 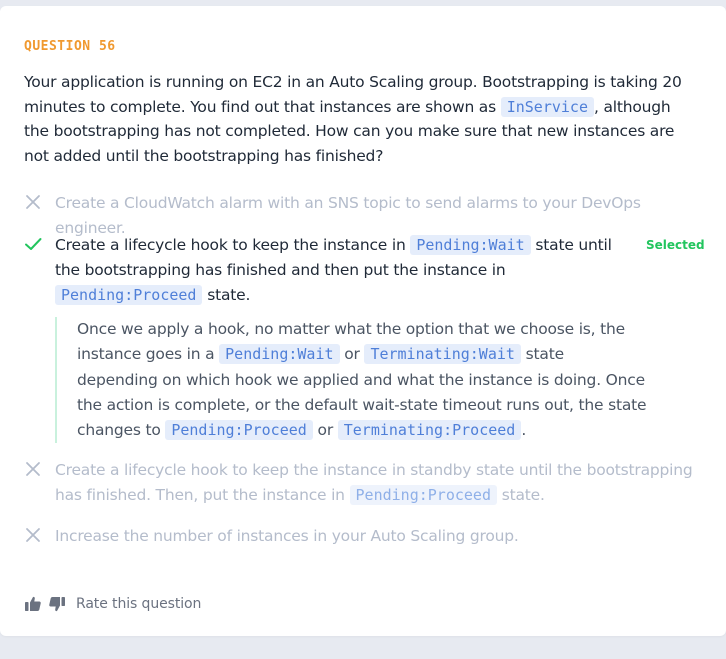 I want to click on thumbs-up-icon, so click(x=33, y=604).